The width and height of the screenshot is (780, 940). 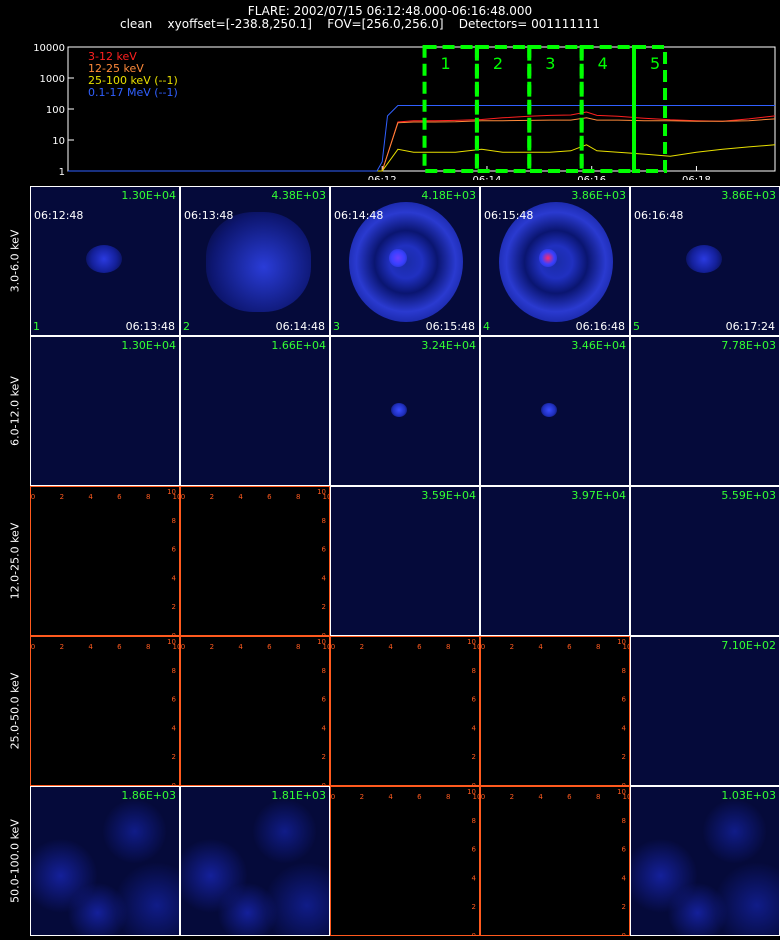 What do you see at coordinates (336, 326) in the screenshot?
I see `interval-index: 3` at bounding box center [336, 326].